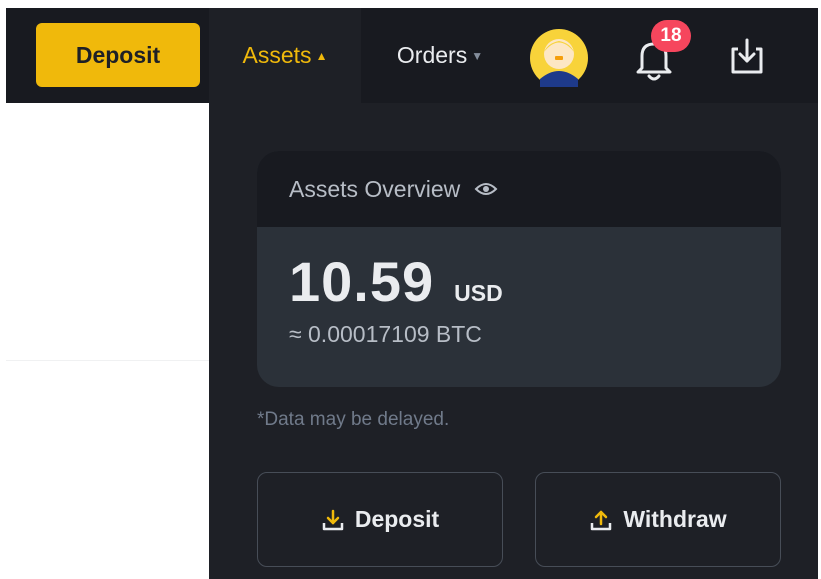 This screenshot has width=821, height=579. What do you see at coordinates (432, 55) in the screenshot?
I see `orders-tab-label: Orders` at bounding box center [432, 55].